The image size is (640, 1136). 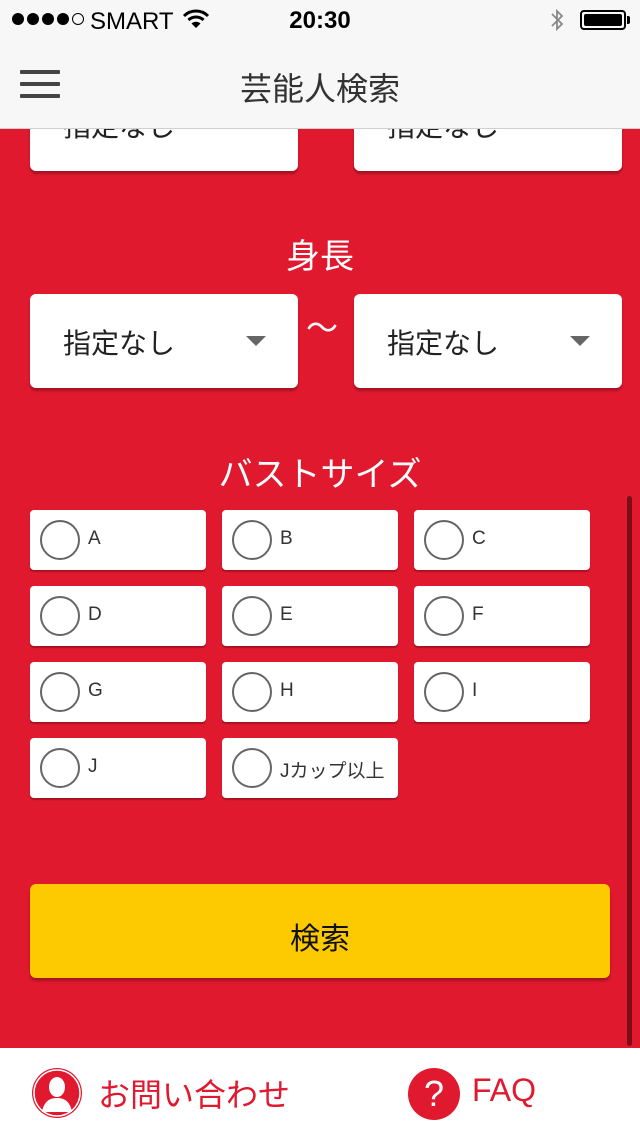 What do you see at coordinates (320, 257) in the screenshot?
I see `height-title: 身長` at bounding box center [320, 257].